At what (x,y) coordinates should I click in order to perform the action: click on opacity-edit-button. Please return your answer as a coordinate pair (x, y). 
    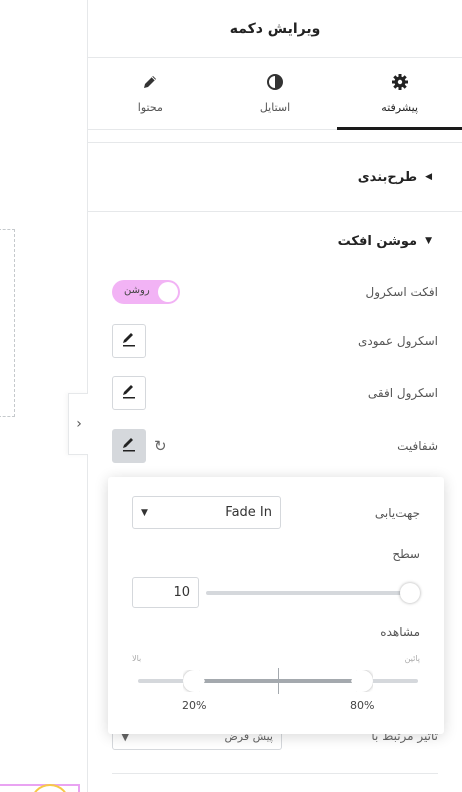
    Looking at the image, I should click on (129, 446).